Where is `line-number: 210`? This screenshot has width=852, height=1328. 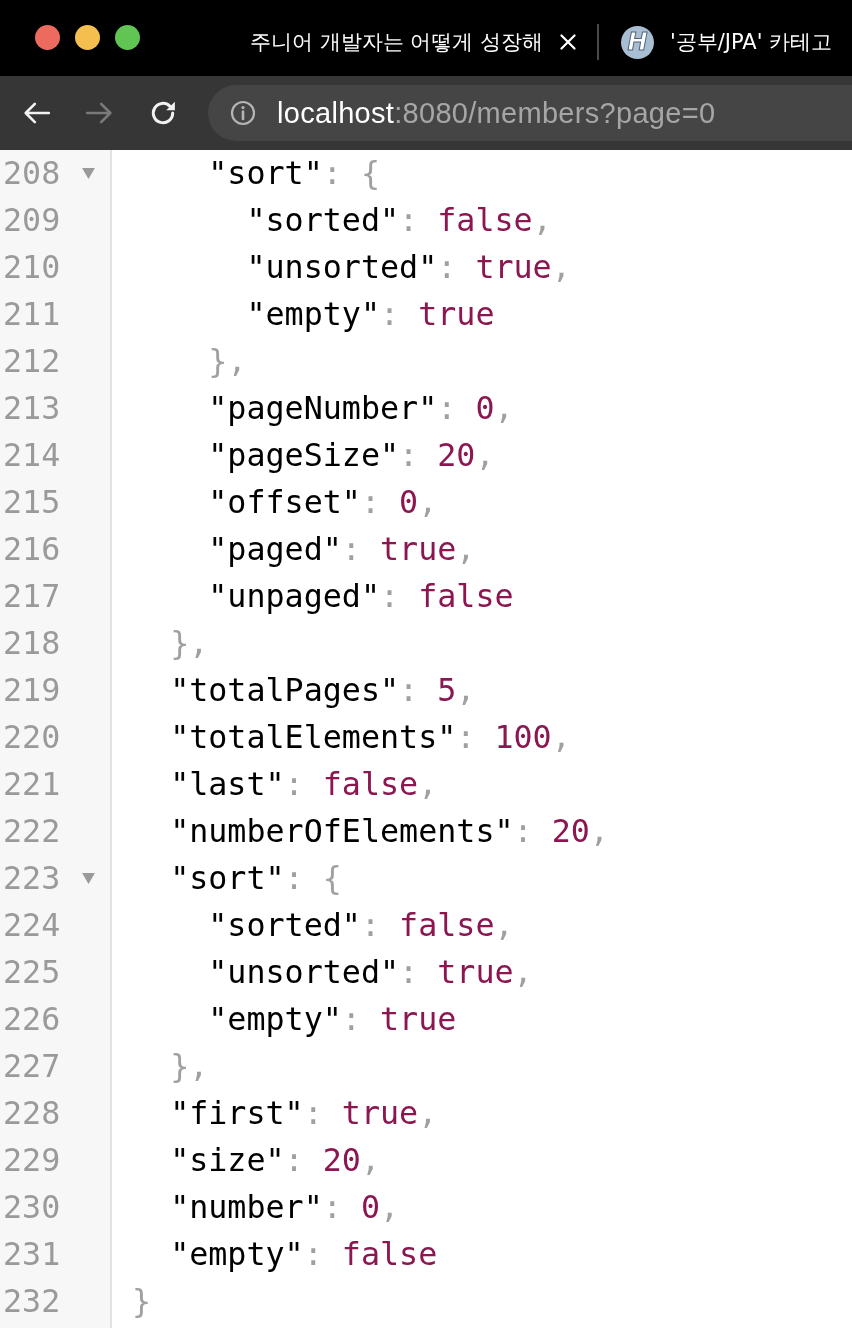 line-number: 210 is located at coordinates (32, 267).